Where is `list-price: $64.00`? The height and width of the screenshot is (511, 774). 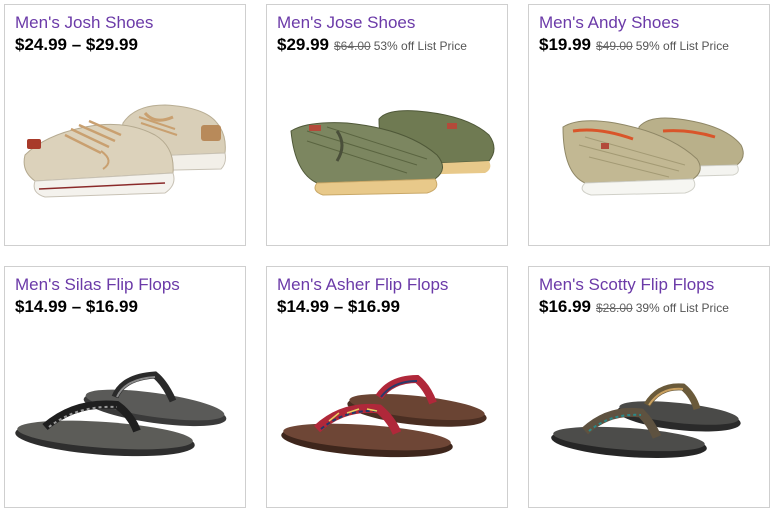 list-price: $64.00 is located at coordinates (352, 46).